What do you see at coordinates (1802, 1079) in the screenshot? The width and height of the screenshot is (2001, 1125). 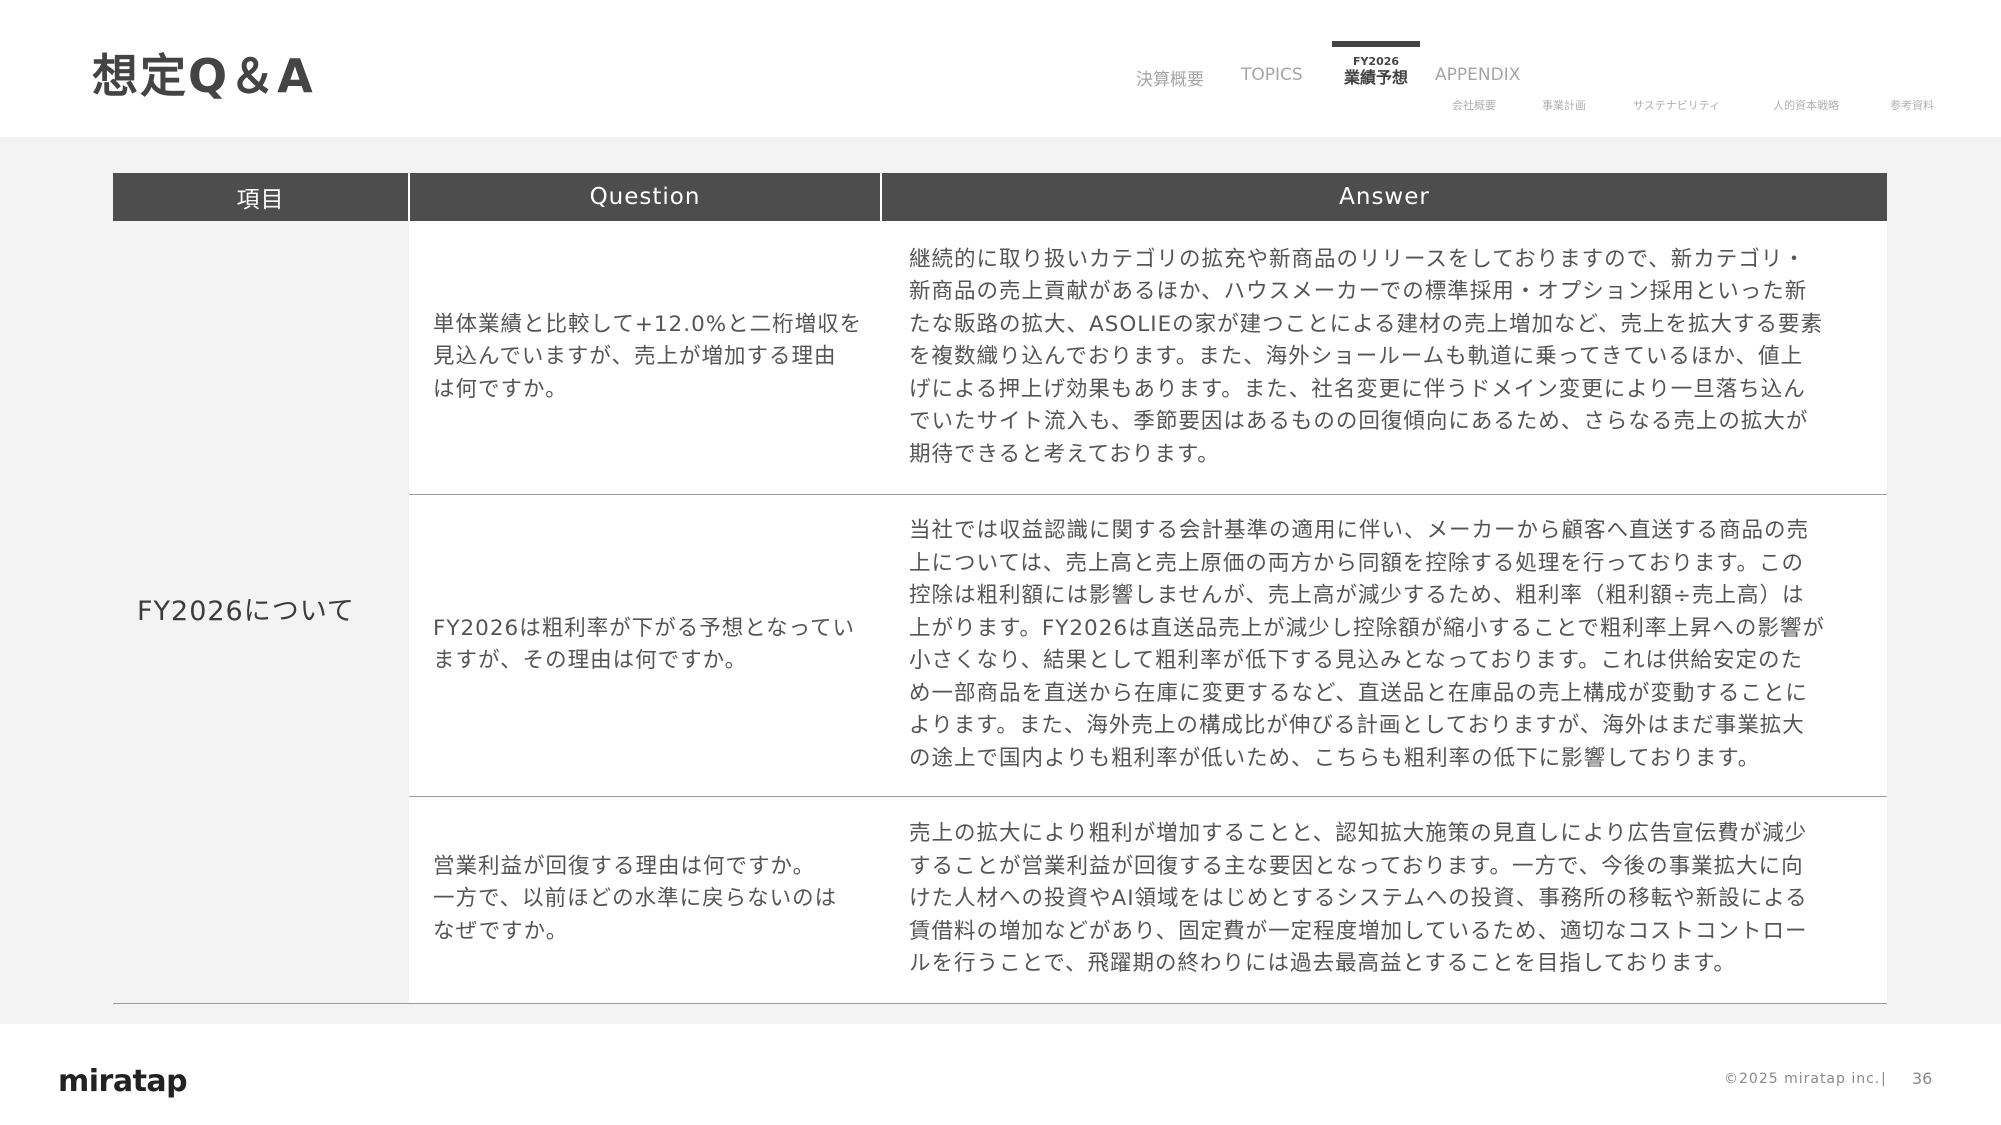 I see `copyright-text: ©2025 miratap inc.` at bounding box center [1802, 1079].